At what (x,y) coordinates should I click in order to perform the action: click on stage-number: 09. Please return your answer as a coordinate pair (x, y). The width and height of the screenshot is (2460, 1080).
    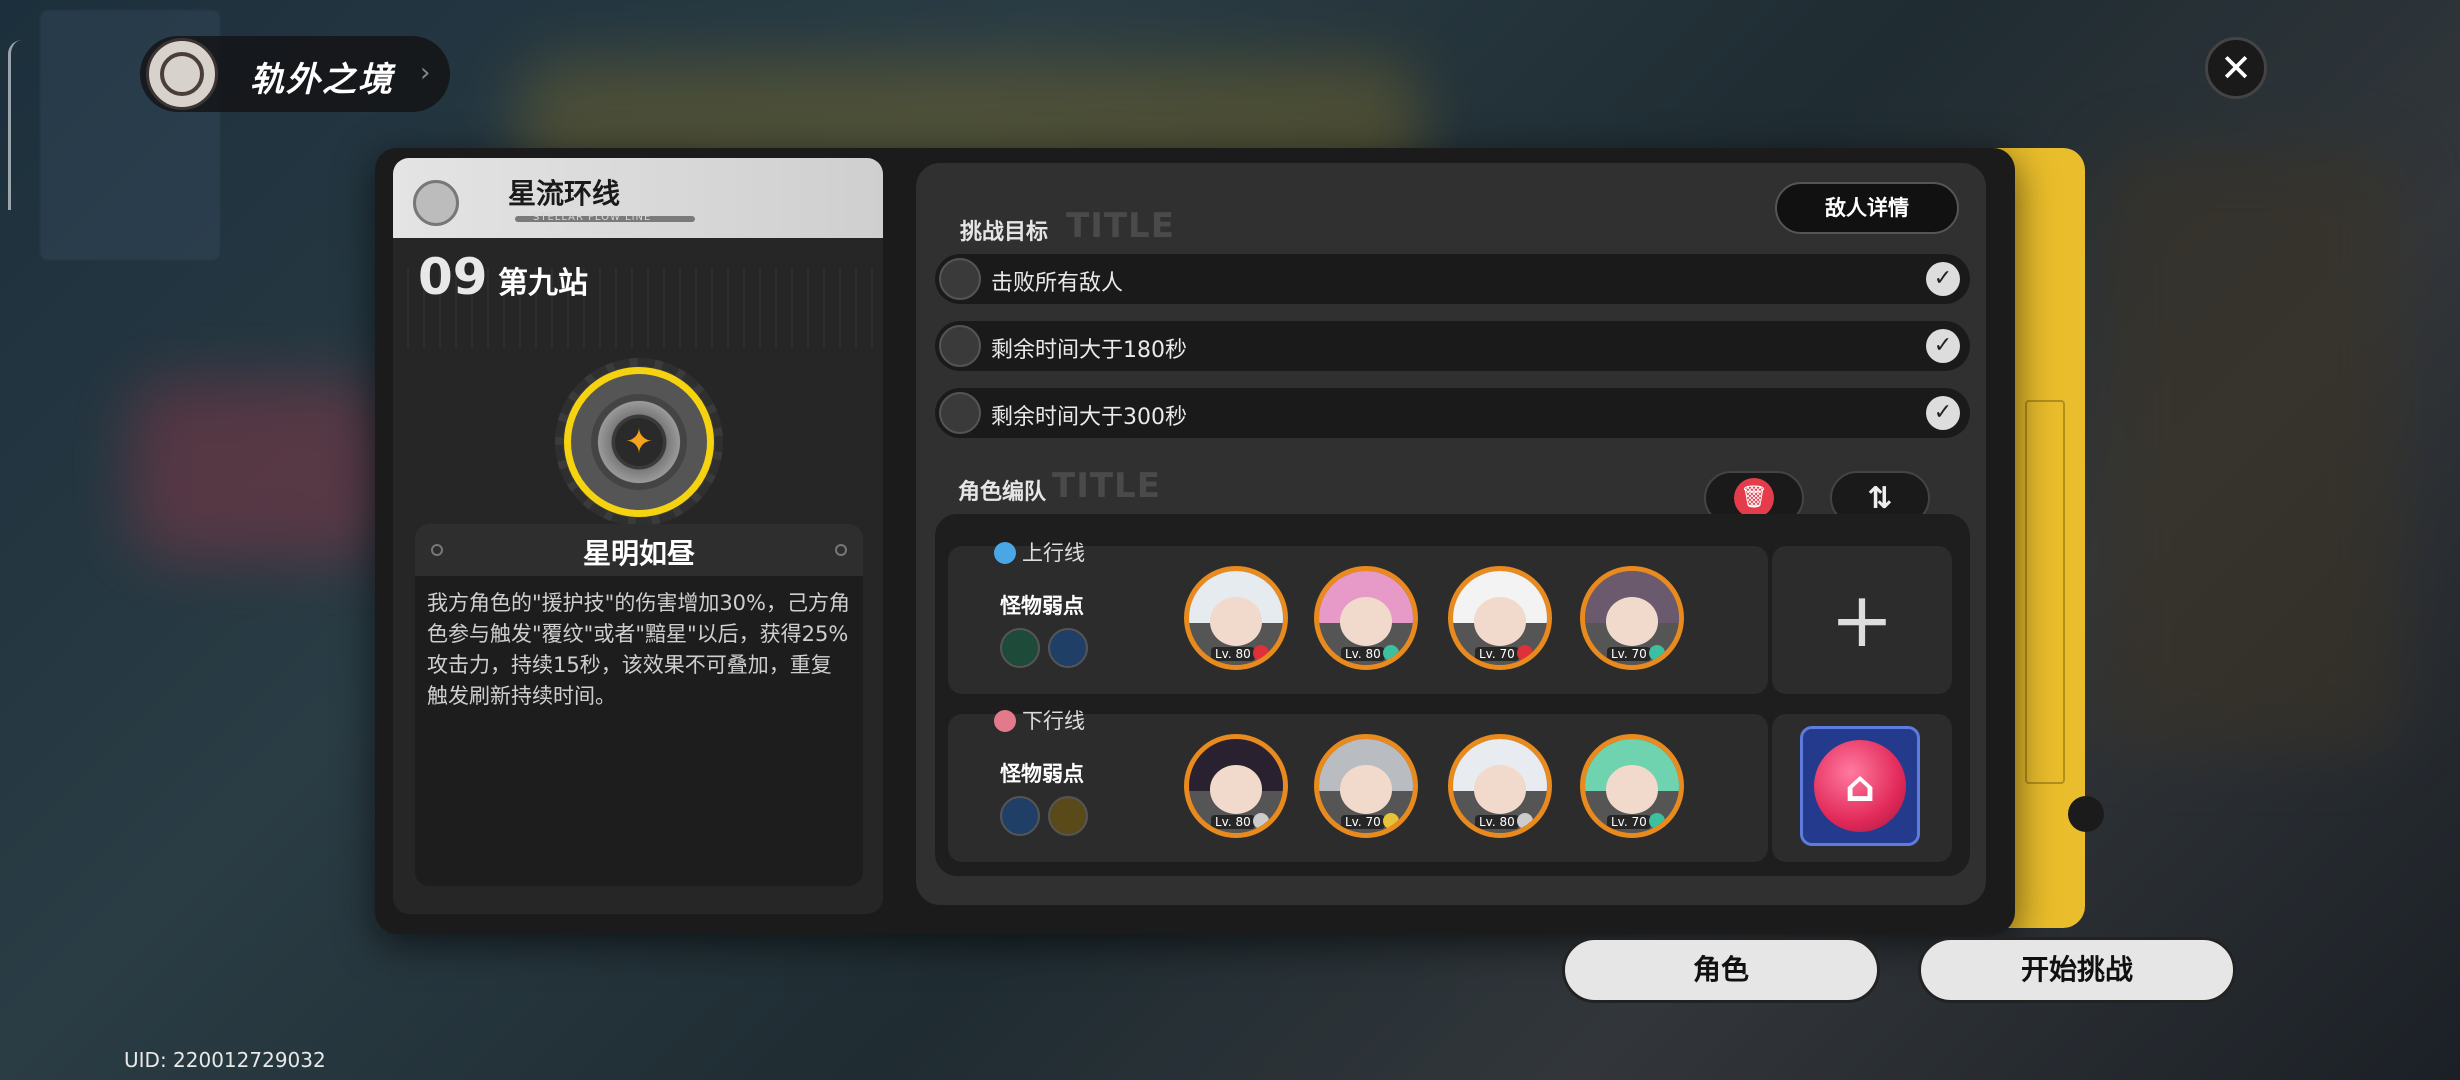
    Looking at the image, I should click on (453, 277).